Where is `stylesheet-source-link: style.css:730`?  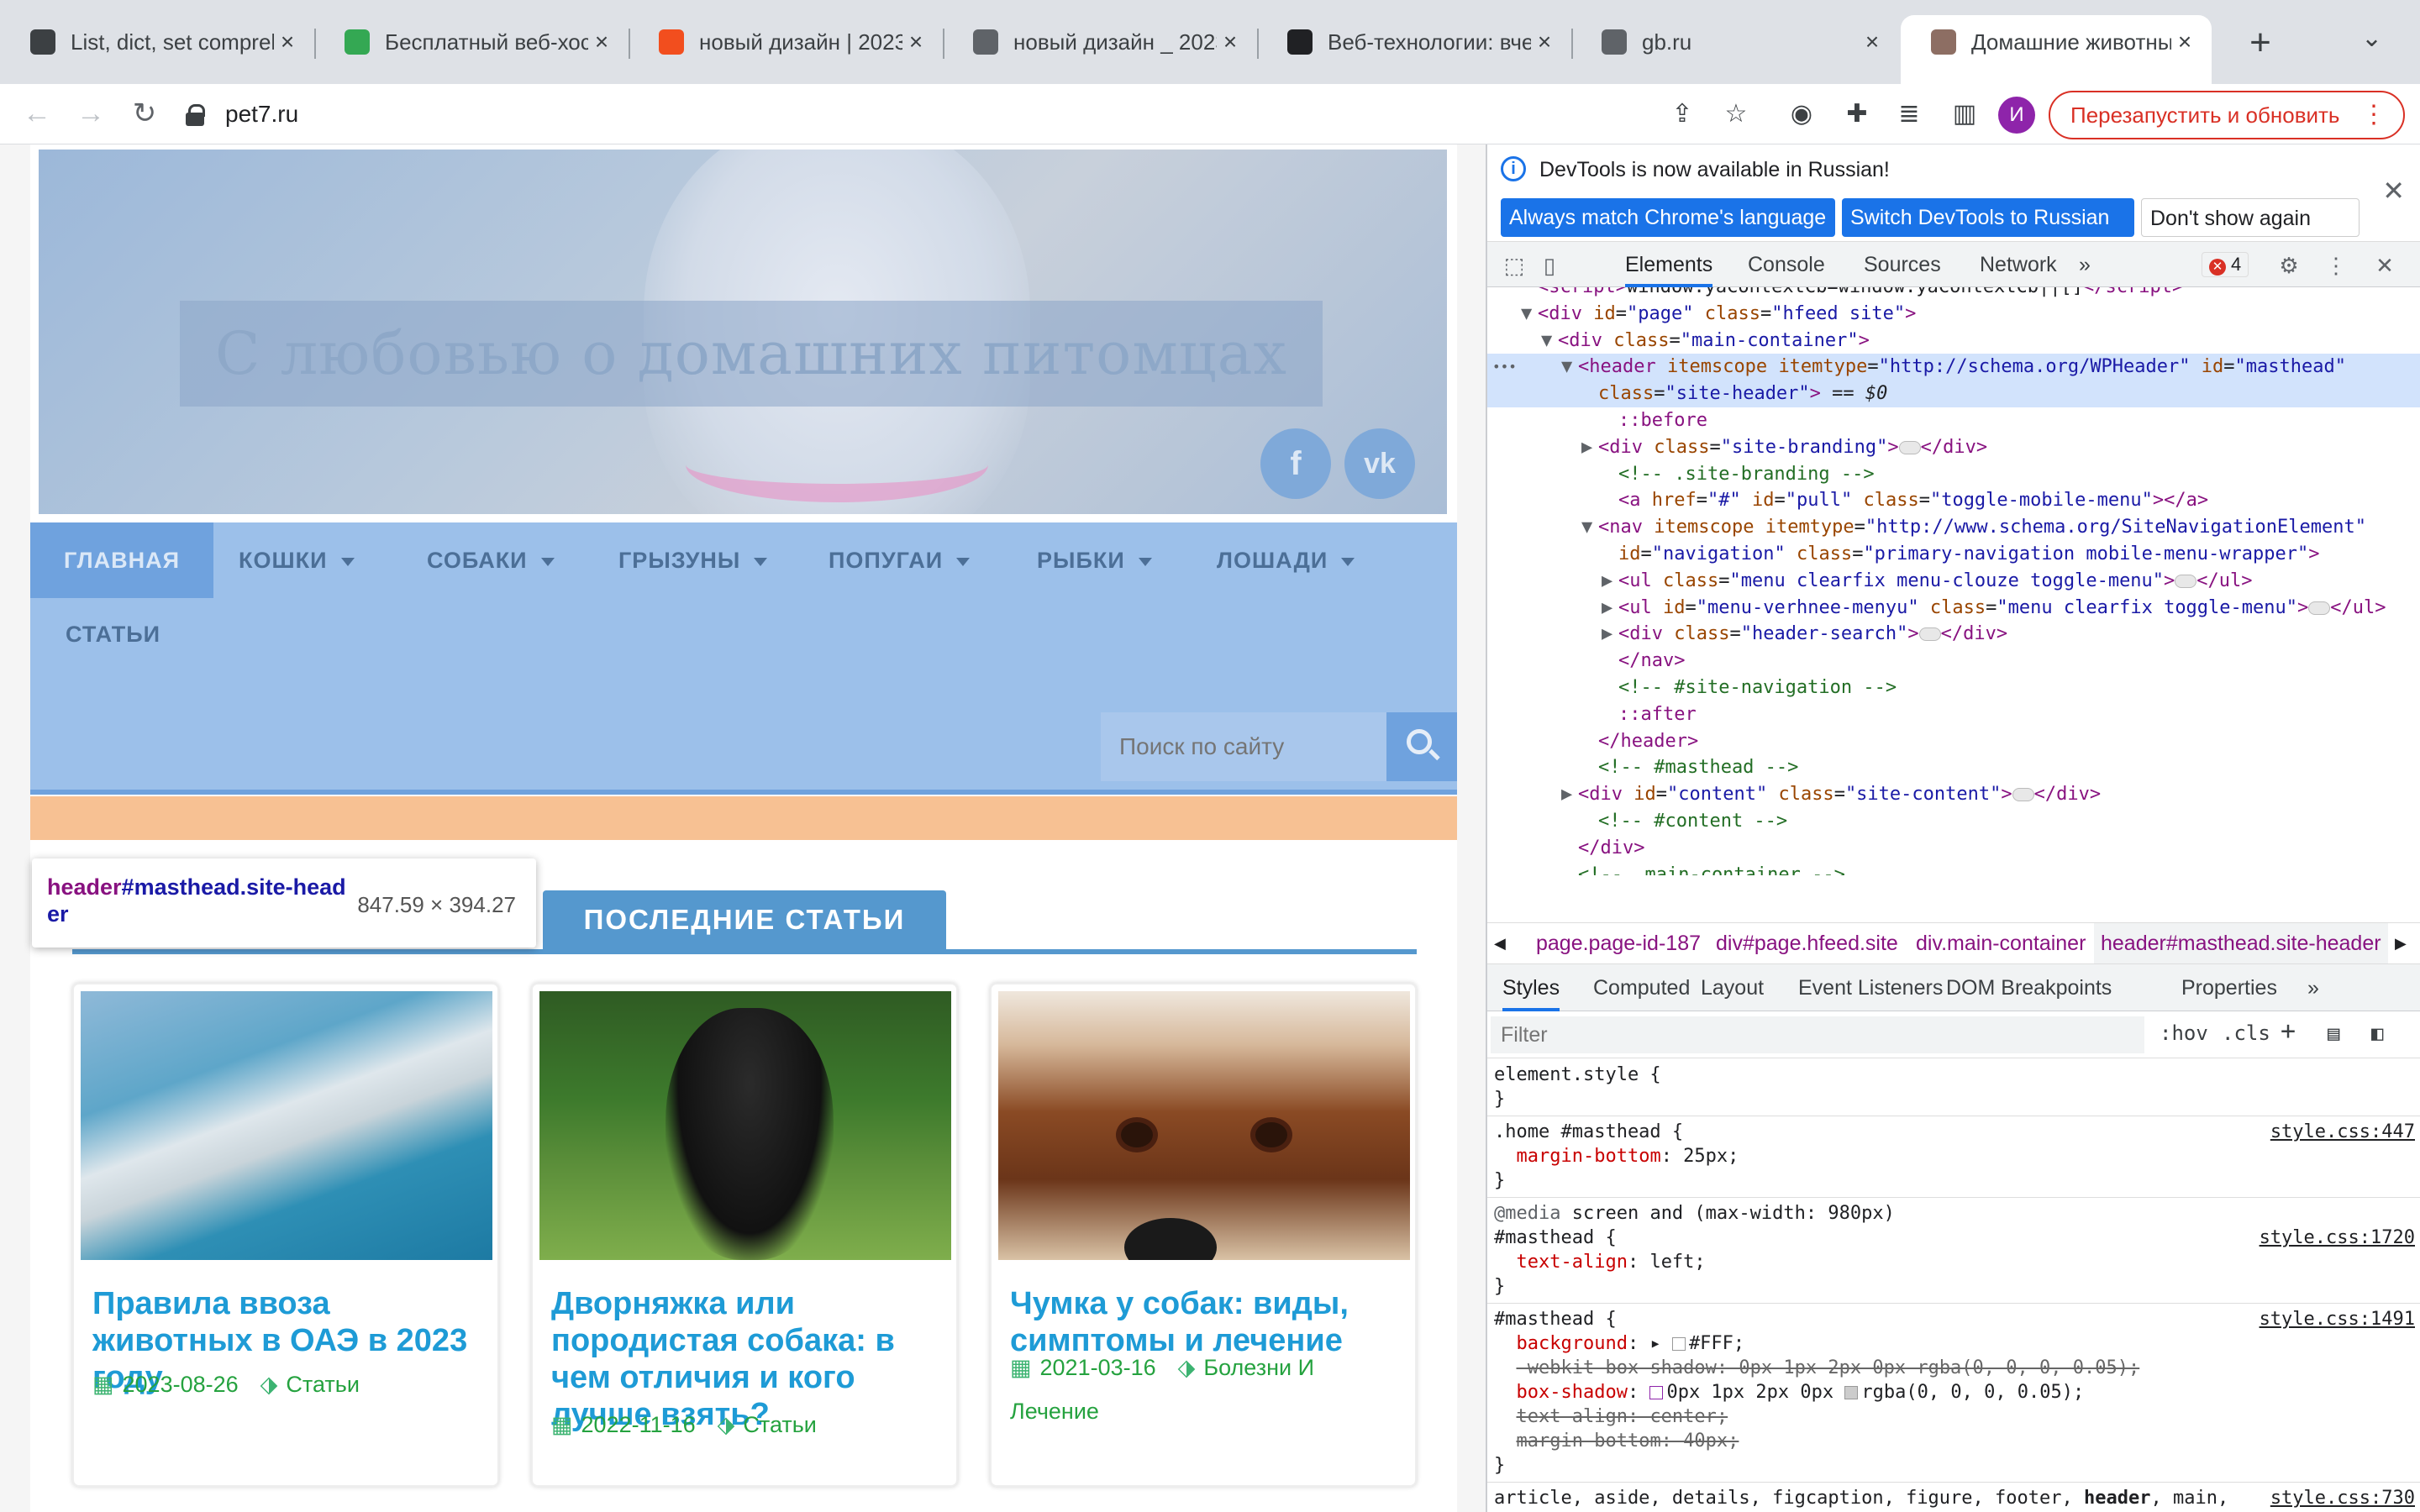
stylesheet-source-link: style.css:730 is located at coordinates (2342, 1498).